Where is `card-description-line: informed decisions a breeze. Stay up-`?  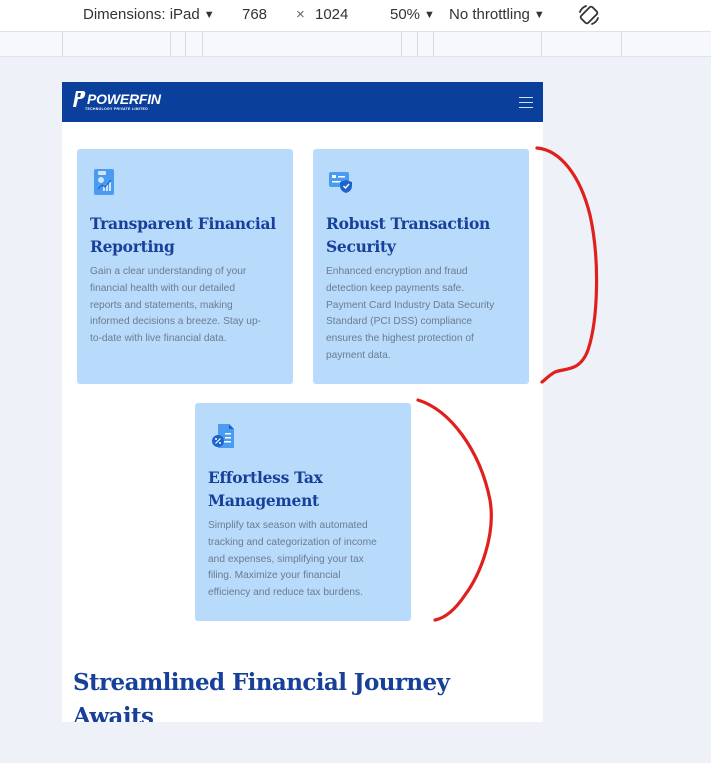
card-description-line: informed decisions a breeze. Stay up- is located at coordinates (176, 322).